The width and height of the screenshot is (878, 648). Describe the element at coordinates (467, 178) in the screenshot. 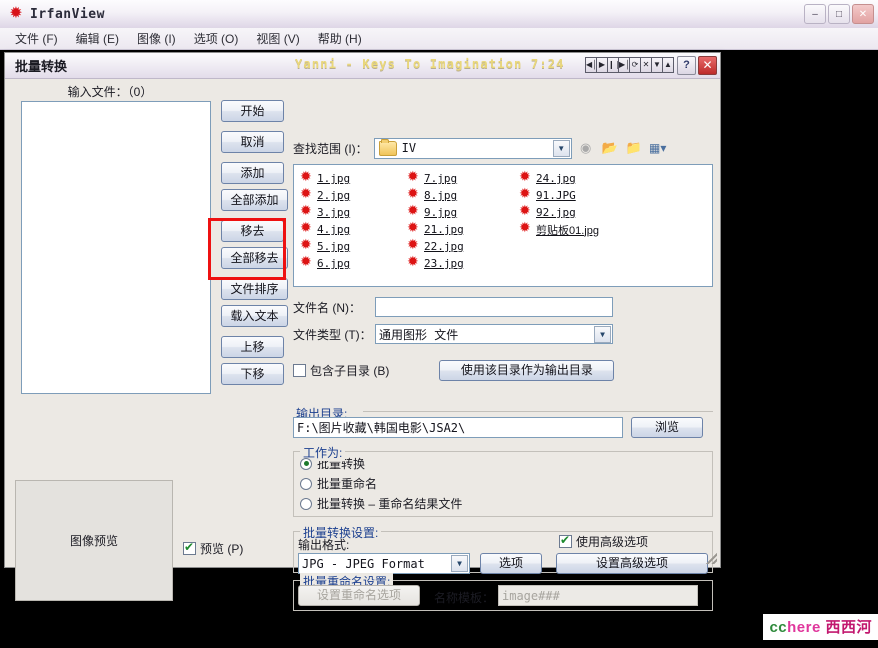

I see `list-item: 7.jpg` at that location.